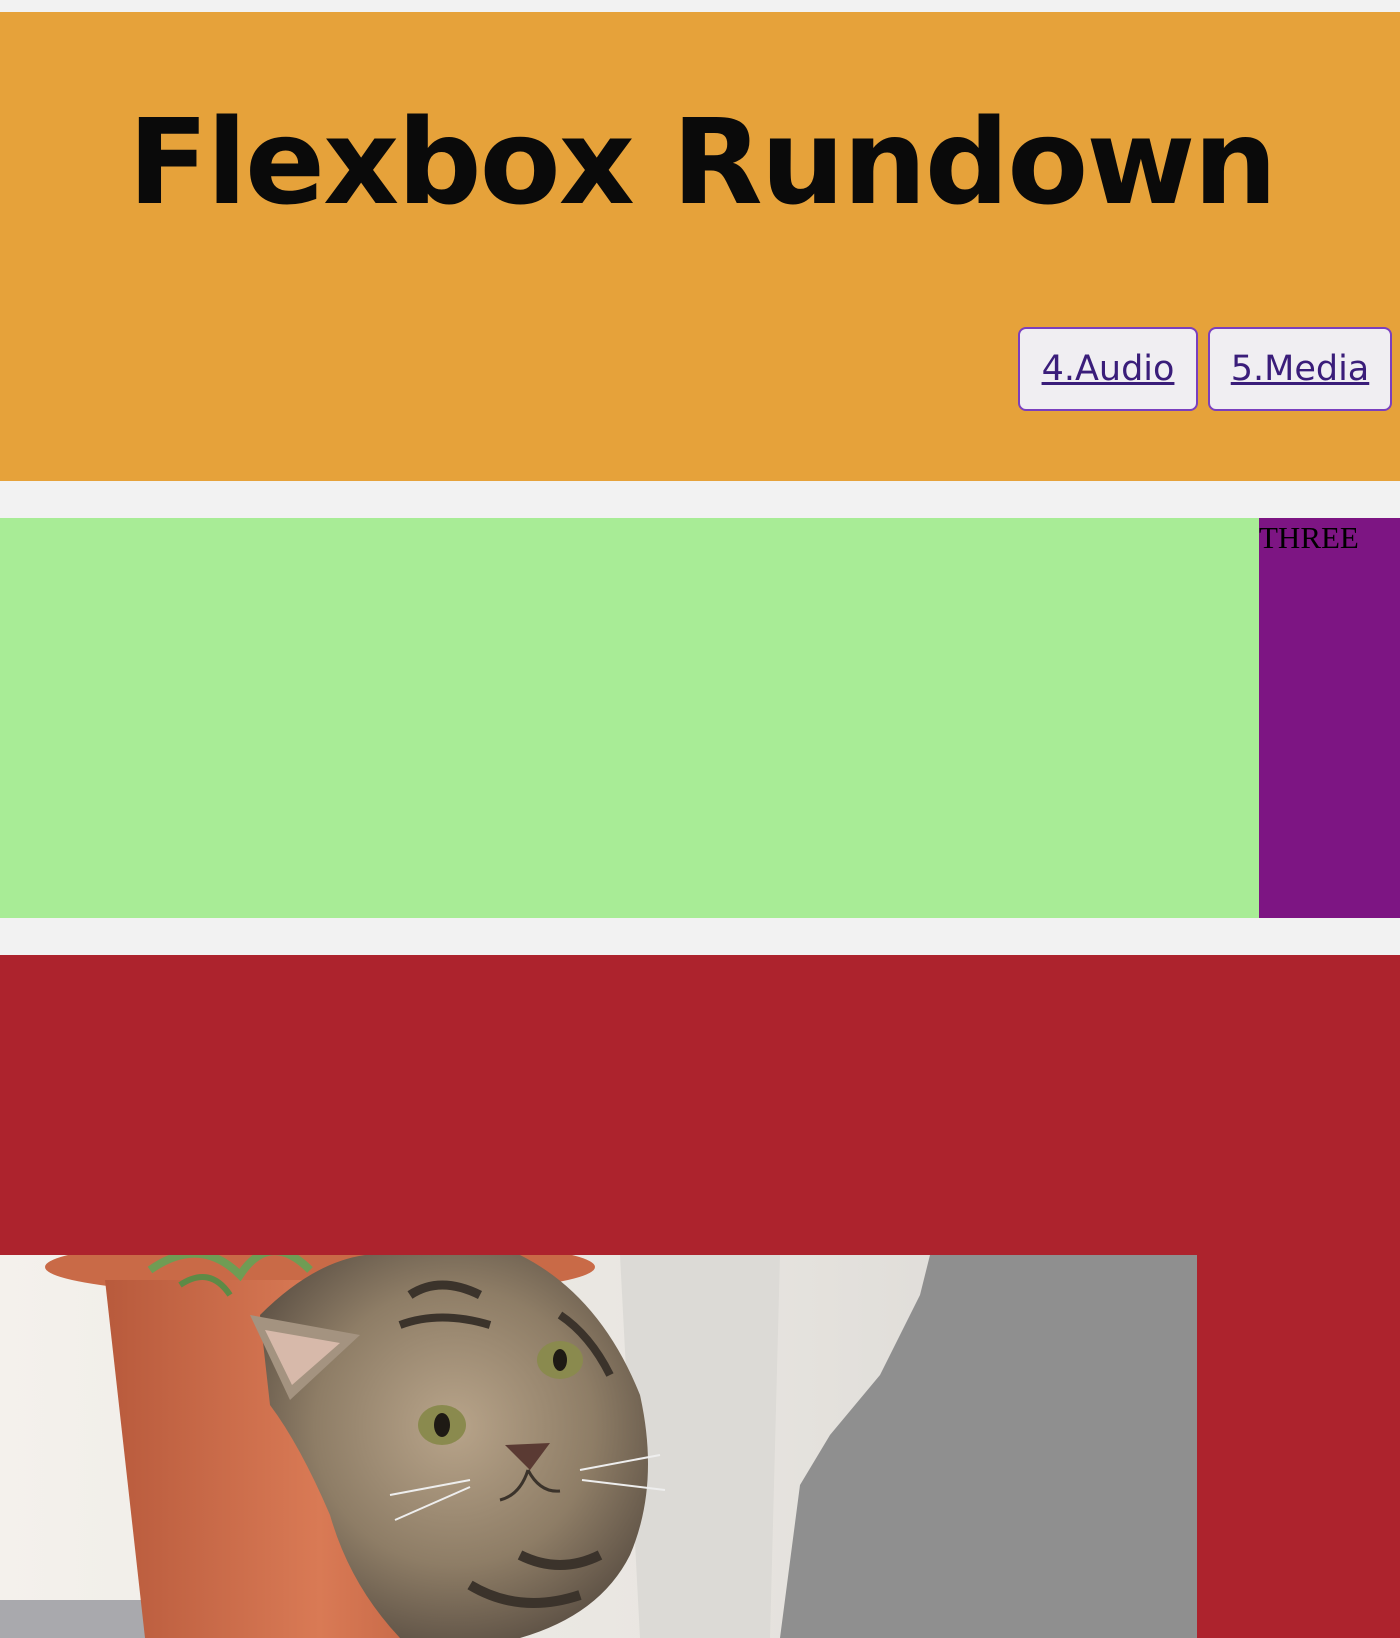 The image size is (1400, 1638). Describe the element at coordinates (1300, 369) in the screenshot. I see `nav-link-media: 5.Media` at that location.